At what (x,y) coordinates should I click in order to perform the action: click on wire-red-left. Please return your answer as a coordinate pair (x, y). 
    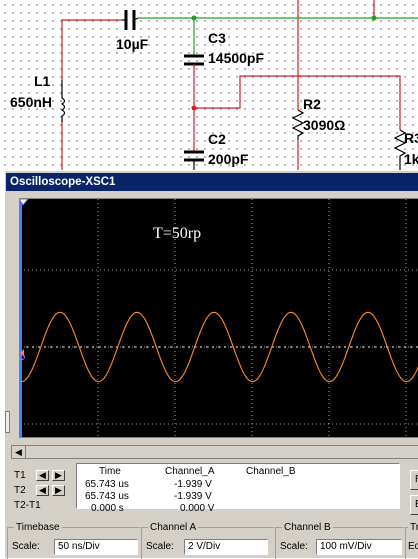
    Looking at the image, I should click on (91, 49).